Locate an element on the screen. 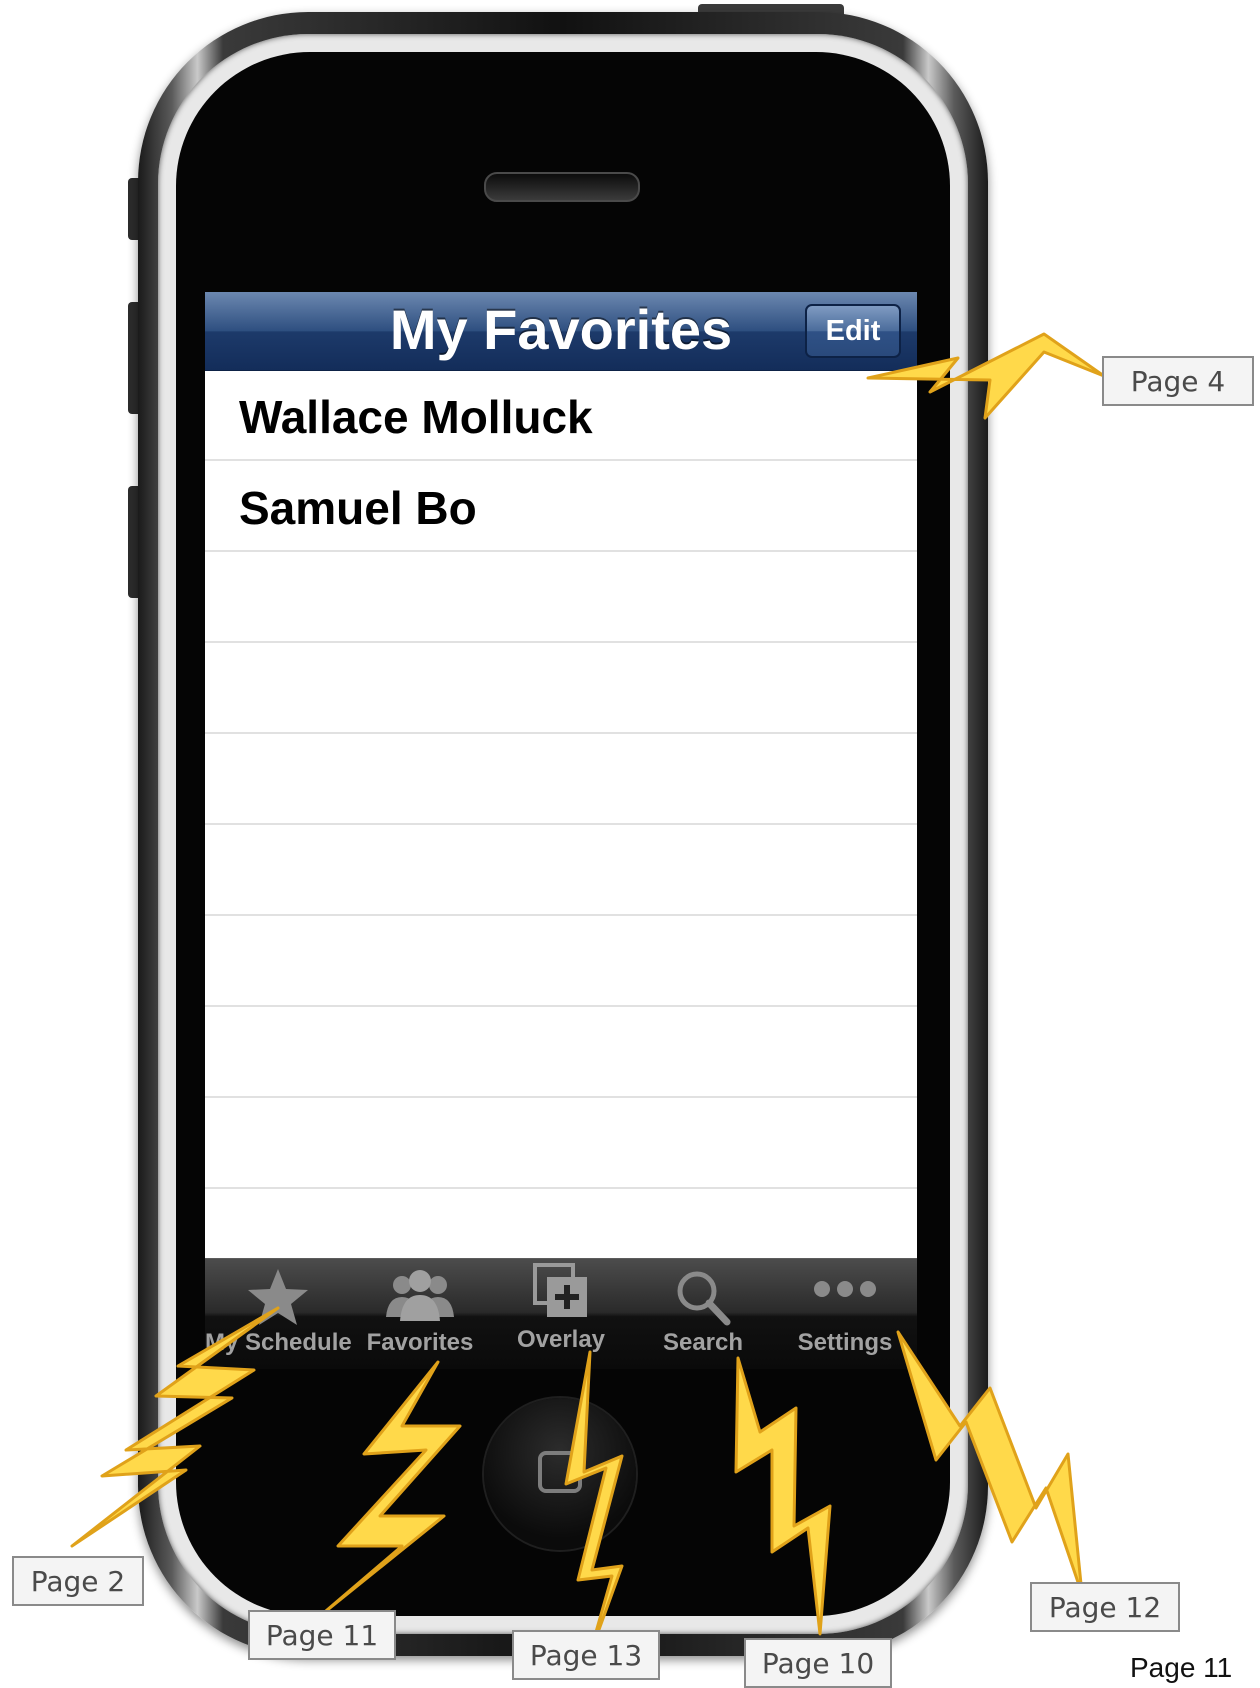 The width and height of the screenshot is (1260, 1688). settings-page-link: Page 12 is located at coordinates (1105, 1607).